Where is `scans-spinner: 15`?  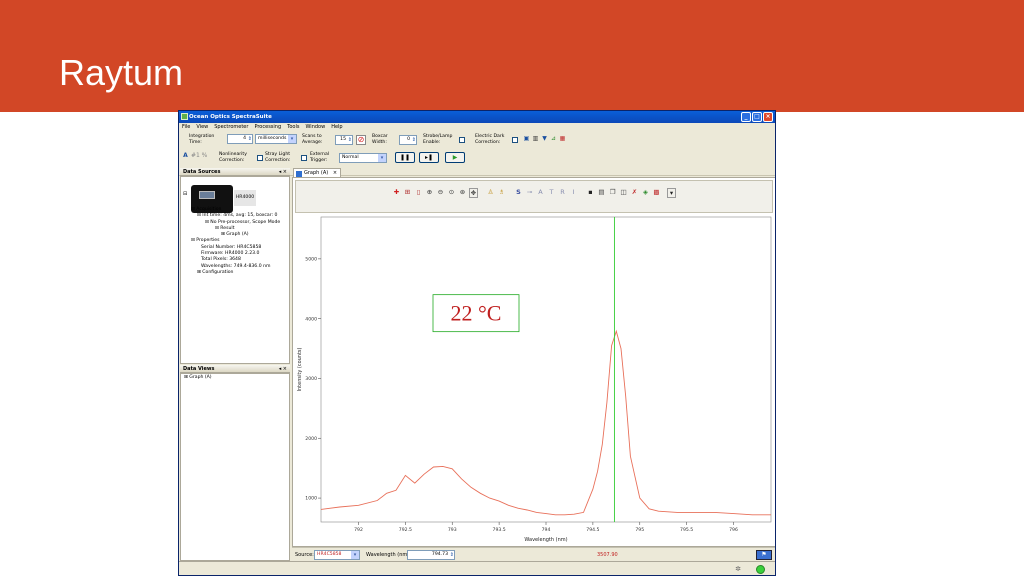 scans-spinner: 15 is located at coordinates (344, 140).